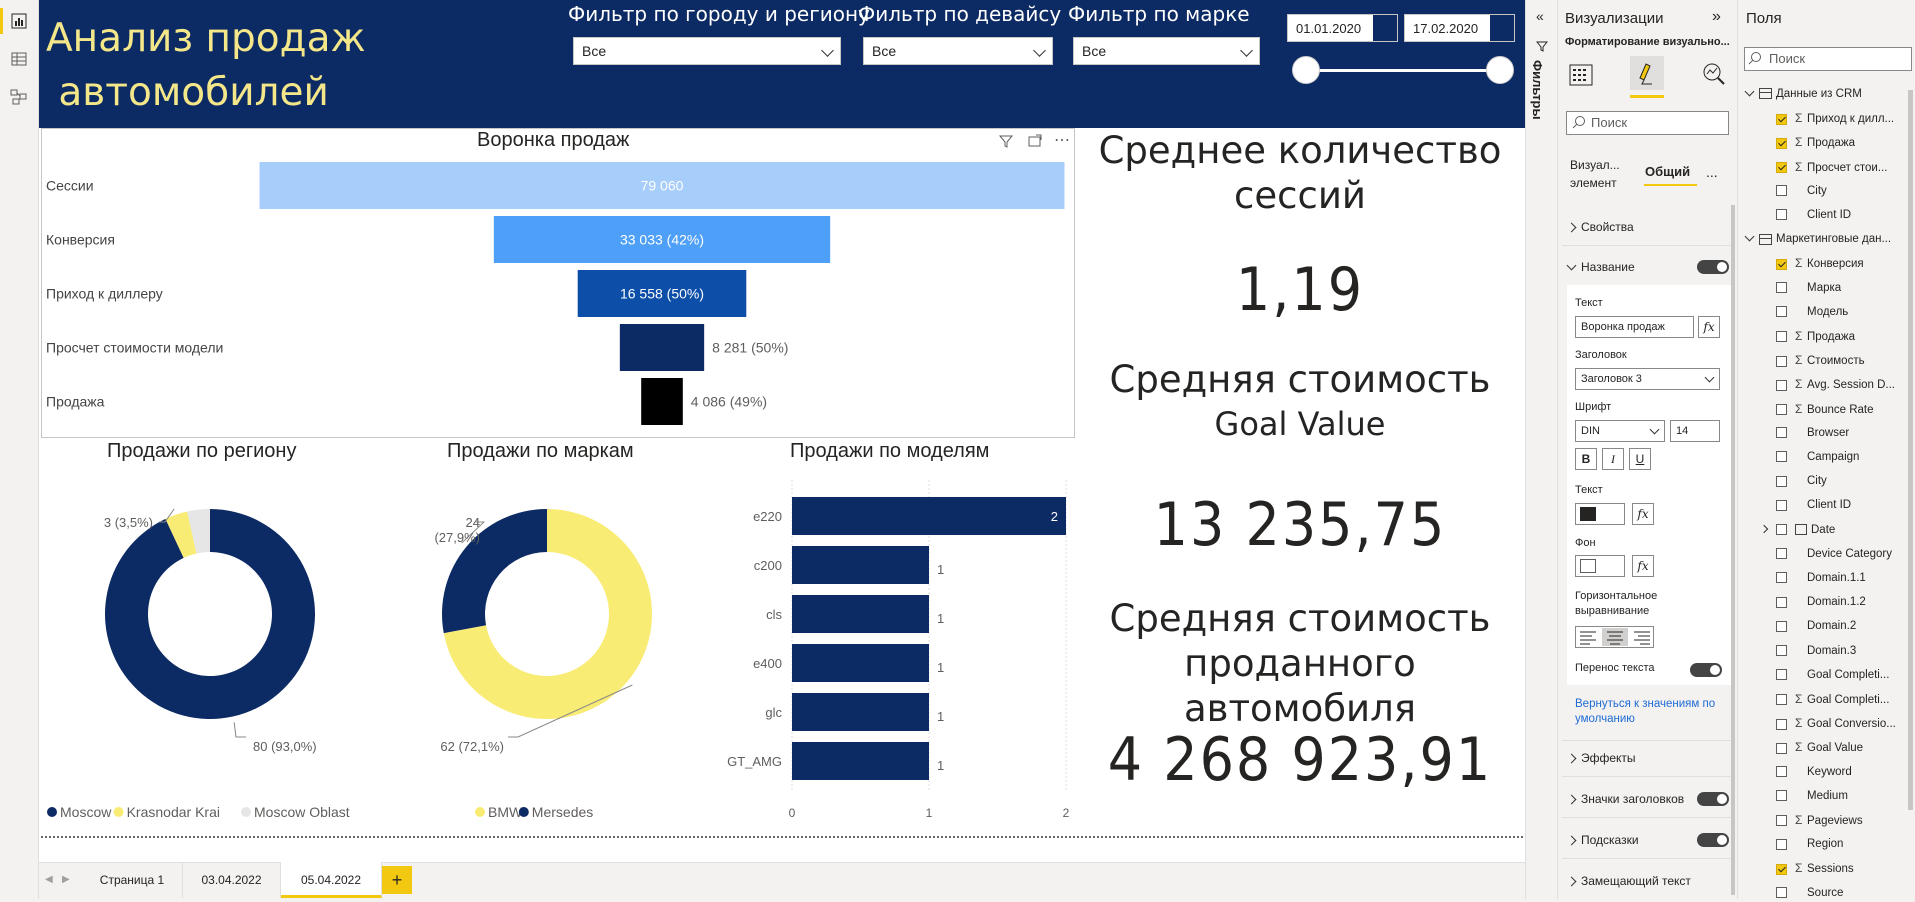 The width and height of the screenshot is (1915, 902). I want to click on title-text-input: Воронка продаж, so click(1634, 327).